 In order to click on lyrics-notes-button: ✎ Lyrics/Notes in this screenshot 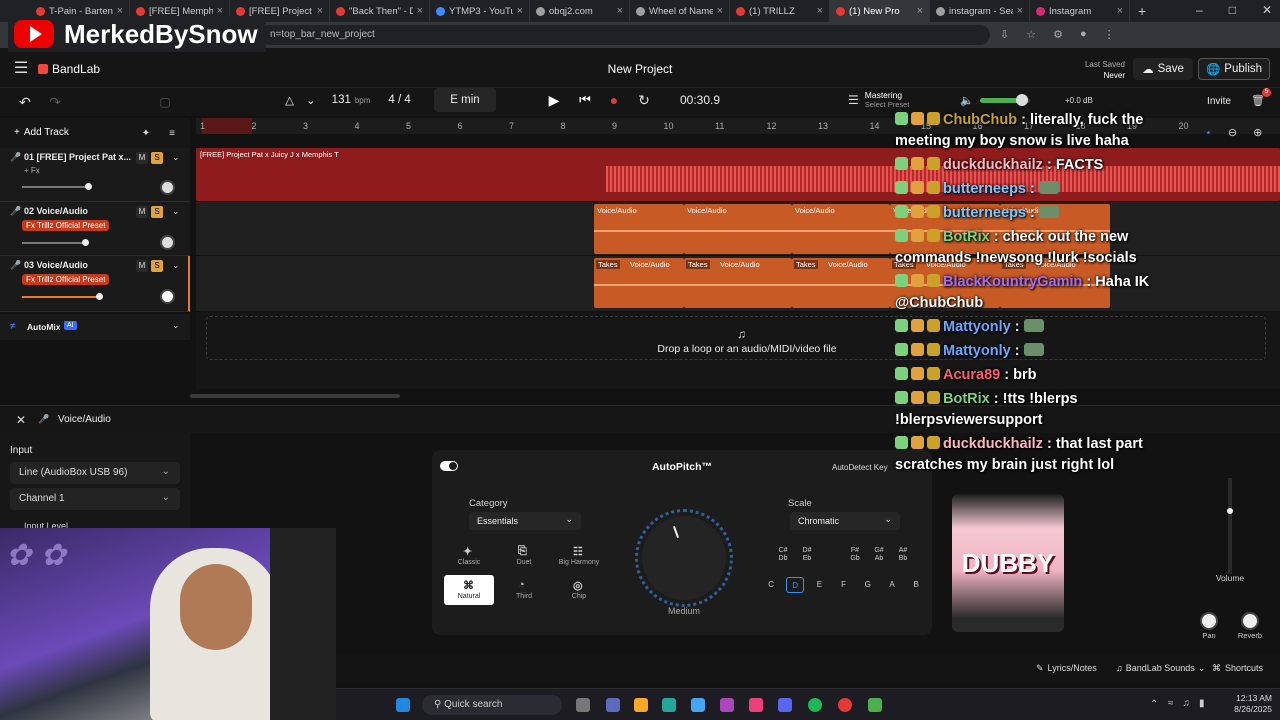, I will do `click(1066, 668)`.